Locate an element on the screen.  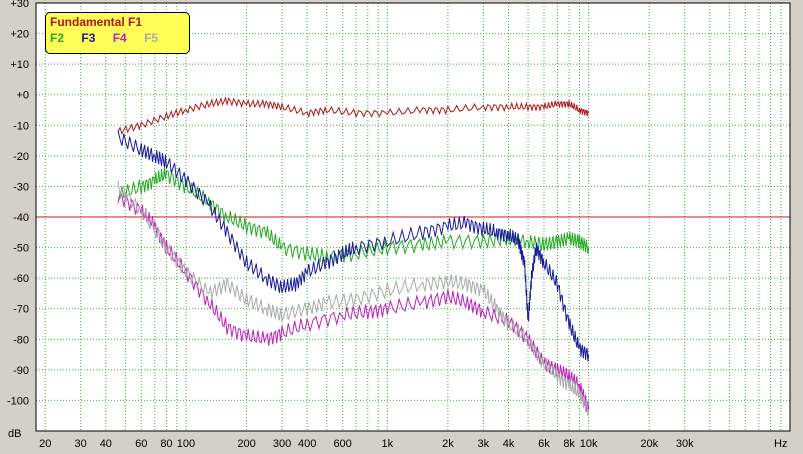
x-tick-label: 20k is located at coordinates (649, 444).